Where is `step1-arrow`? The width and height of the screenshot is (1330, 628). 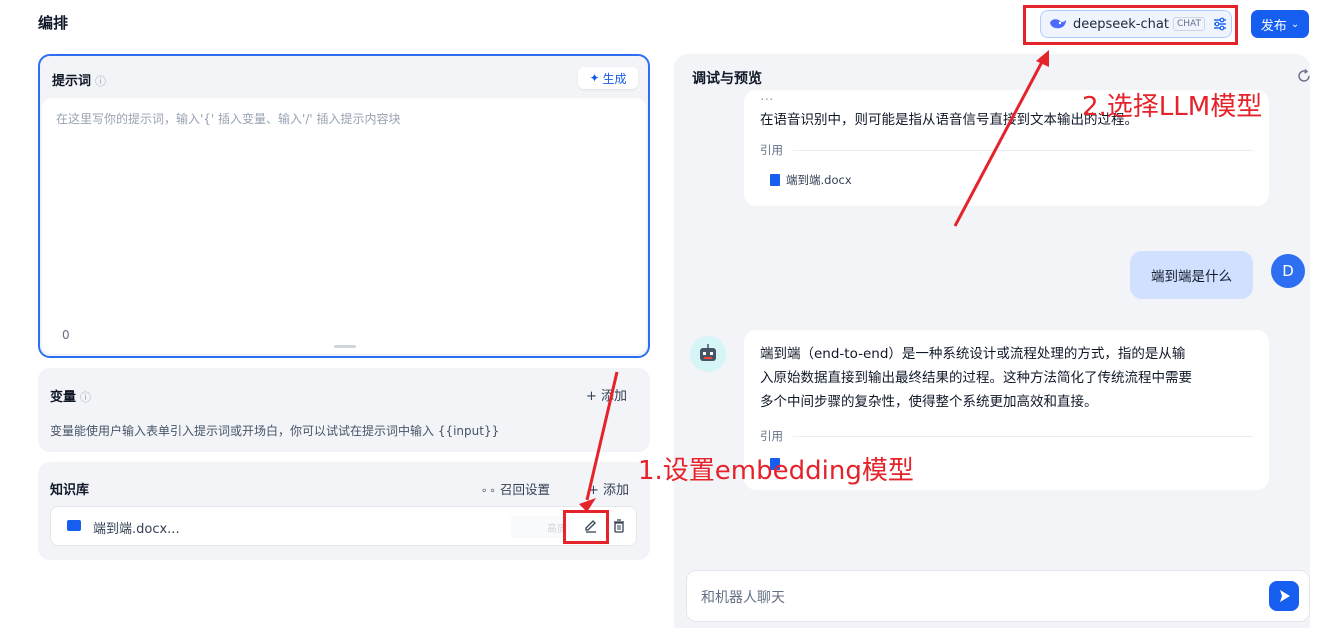
step1-arrow is located at coordinates (602, 436).